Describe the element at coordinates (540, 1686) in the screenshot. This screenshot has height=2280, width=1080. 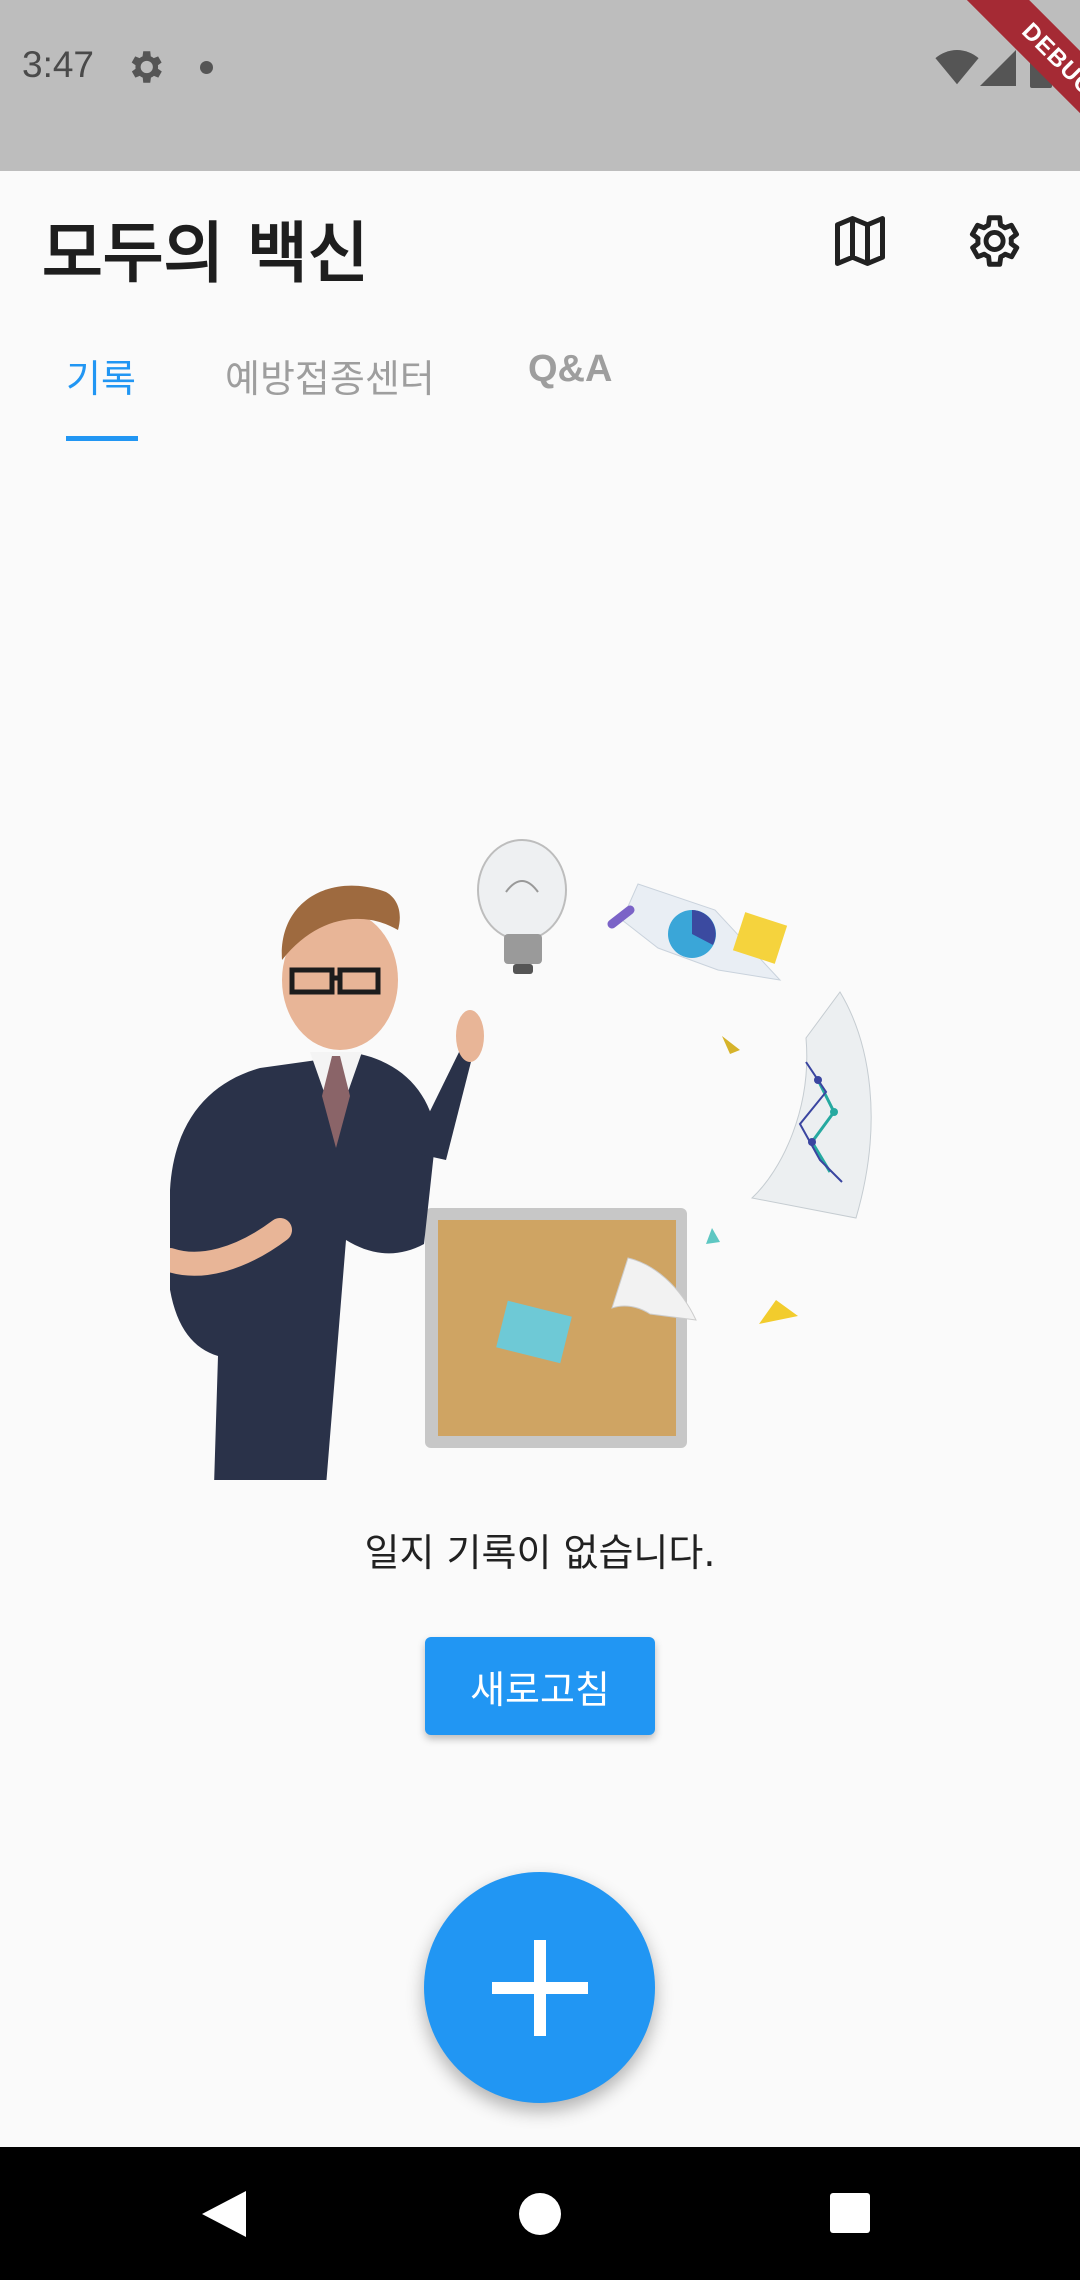
I see `refresh-button: 새로고침` at that location.